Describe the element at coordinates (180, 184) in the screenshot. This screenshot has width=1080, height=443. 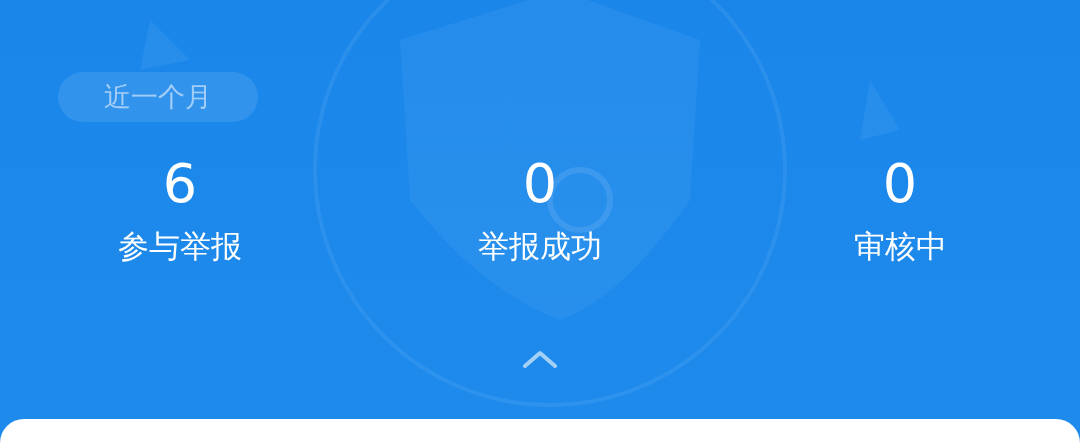
I see `stat-value: 6` at that location.